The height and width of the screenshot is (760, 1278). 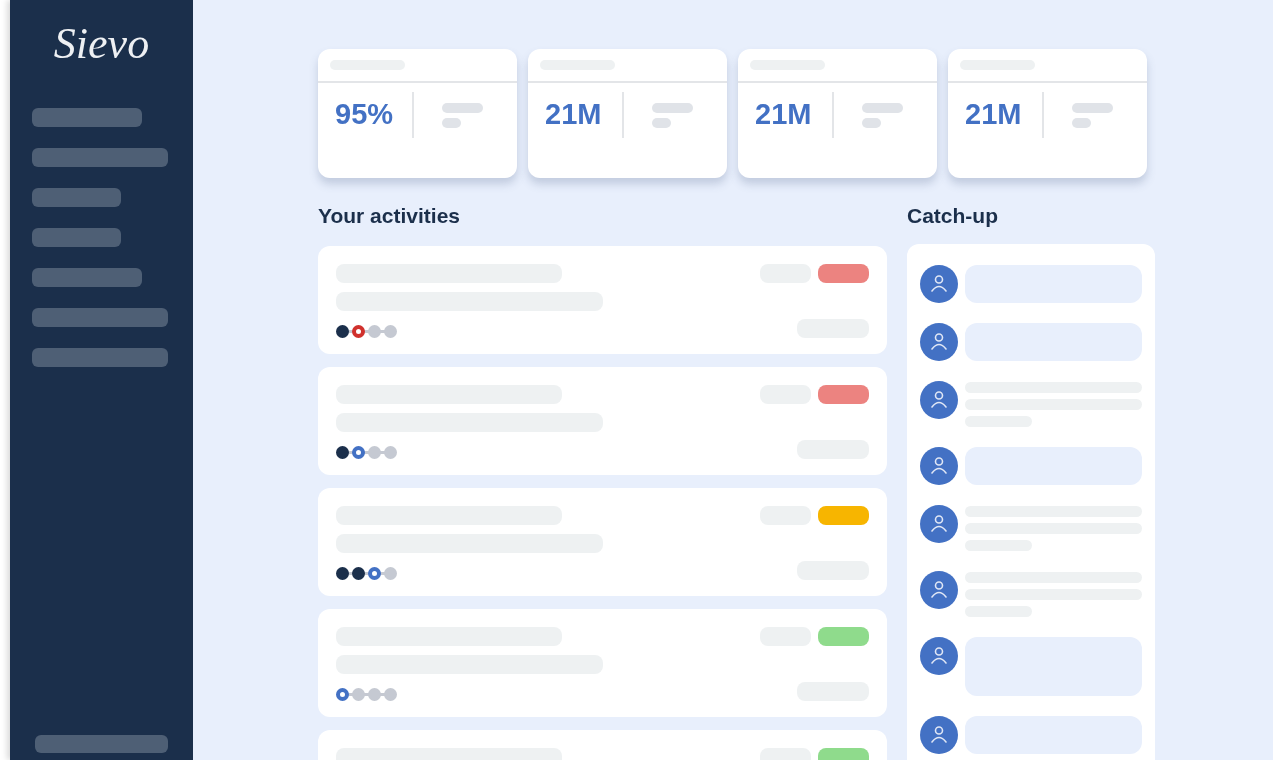 What do you see at coordinates (365, 115) in the screenshot?
I see `stat-value: 95%` at bounding box center [365, 115].